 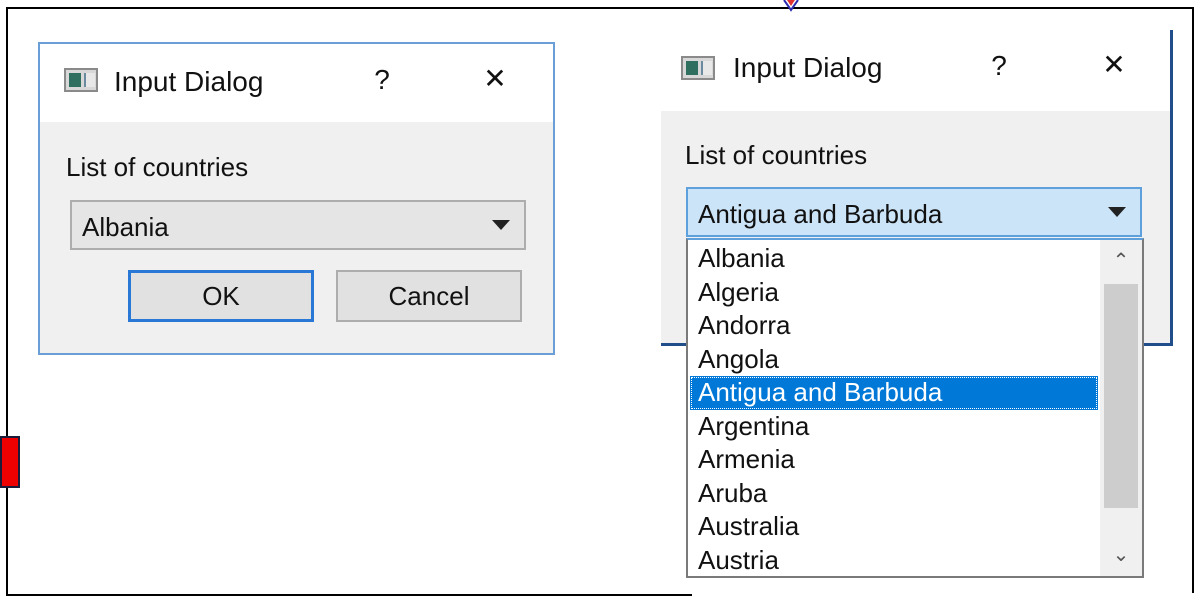 I want to click on dropdown-item: Algeria, so click(x=894, y=293).